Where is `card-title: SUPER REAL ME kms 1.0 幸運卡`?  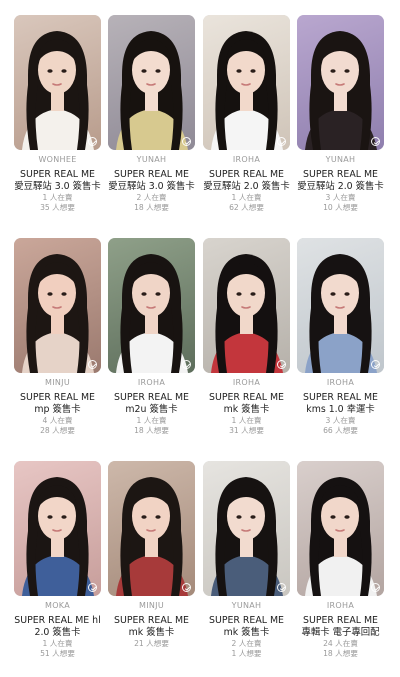
card-title: SUPER REAL ME kms 1.0 幸運卡 is located at coordinates (340, 403).